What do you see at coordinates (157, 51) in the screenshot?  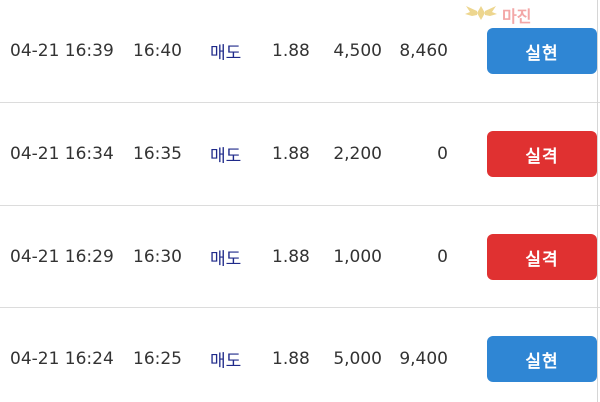 I see `close-time: 16:40` at bounding box center [157, 51].